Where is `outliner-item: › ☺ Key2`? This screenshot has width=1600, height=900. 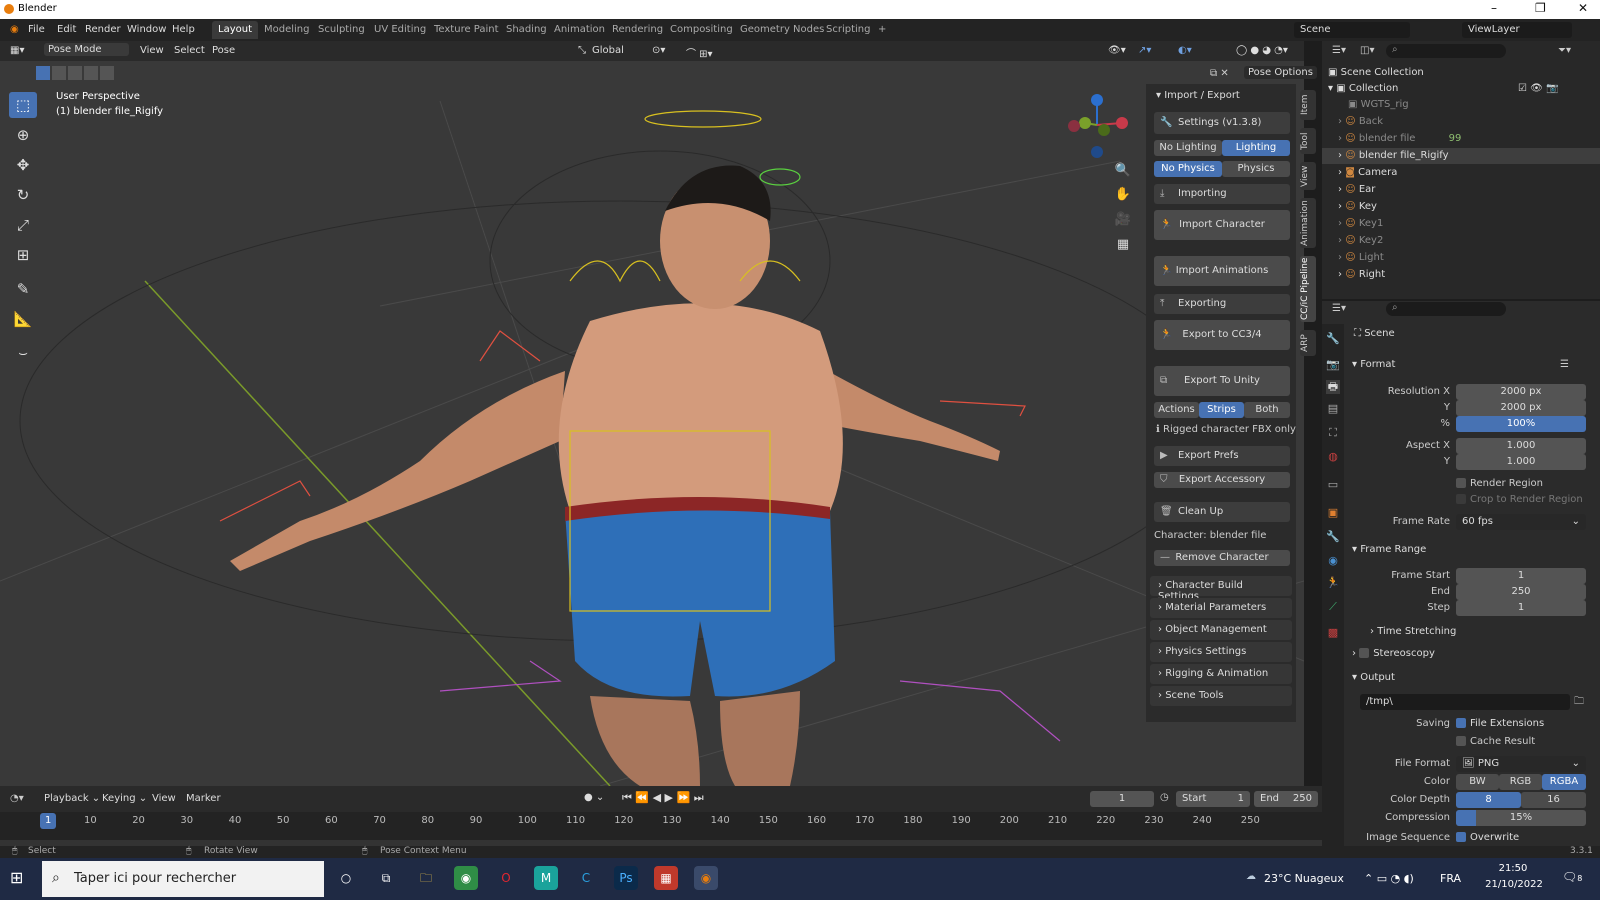 outliner-item: › ☺ Key2 is located at coordinates (1461, 241).